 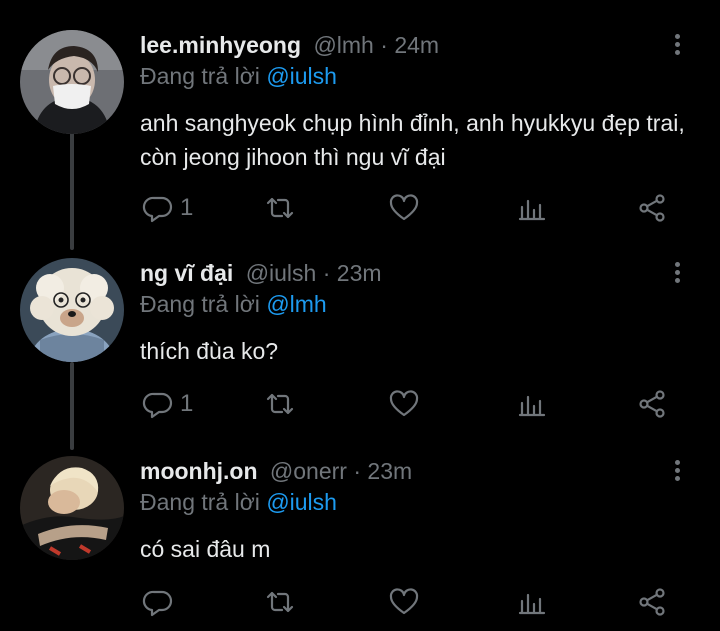 What do you see at coordinates (209, 351) in the screenshot?
I see `tweet-text: thích đùa ko?` at bounding box center [209, 351].